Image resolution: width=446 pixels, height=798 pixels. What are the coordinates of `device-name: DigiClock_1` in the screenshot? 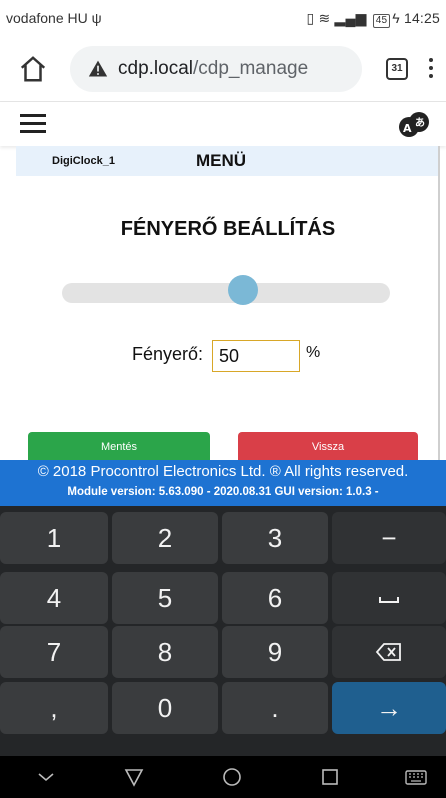 It's located at (83, 161).